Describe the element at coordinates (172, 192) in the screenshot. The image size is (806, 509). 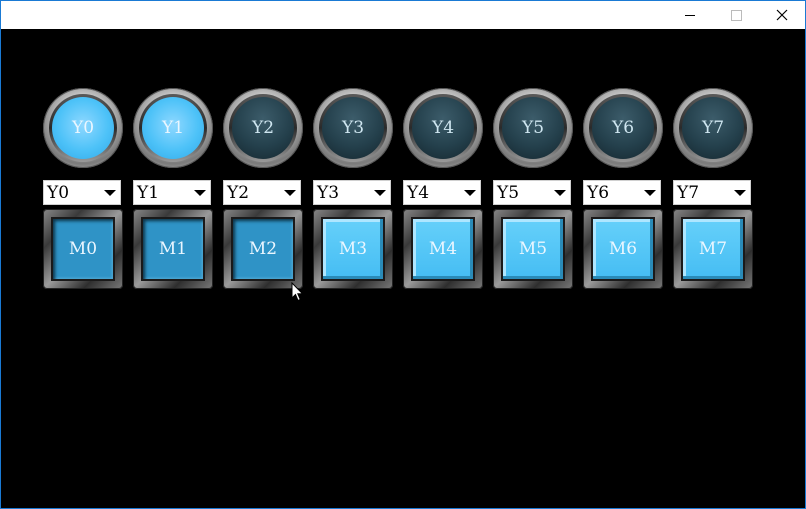
I see `combo-y1: Y1` at that location.